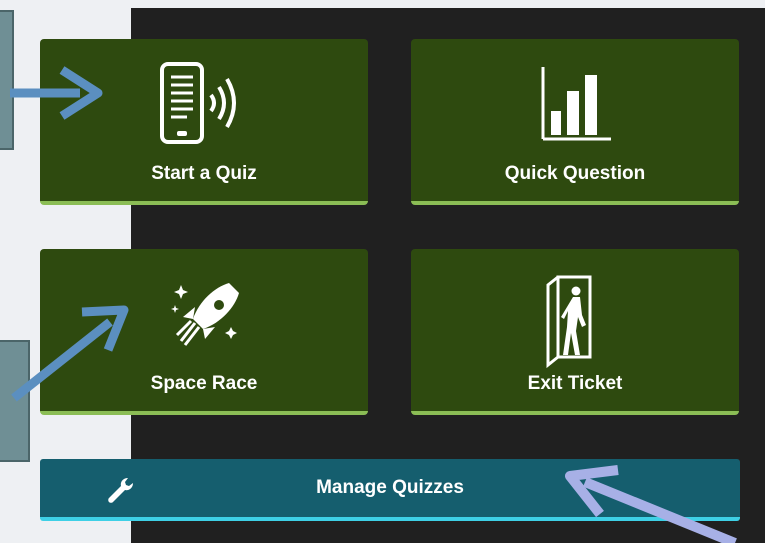 Image resolution: width=765 pixels, height=543 pixels. I want to click on manage-quizzes-label: Manage Quizzes, so click(390, 487).